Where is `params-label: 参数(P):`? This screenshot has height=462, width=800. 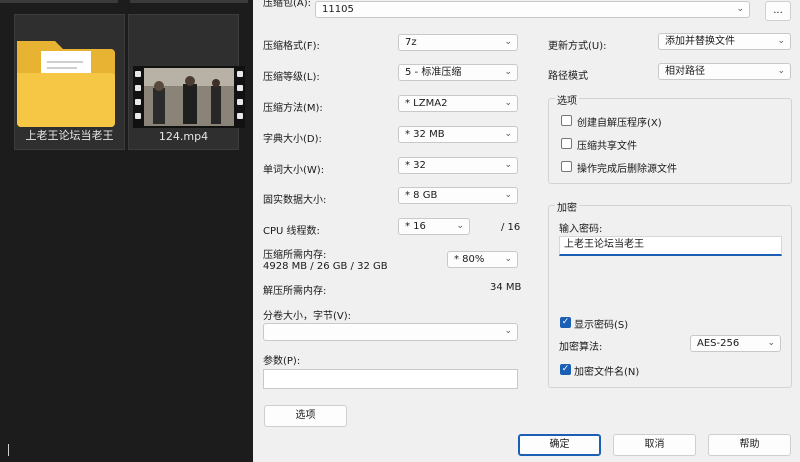 params-label: 参数(P): is located at coordinates (282, 361).